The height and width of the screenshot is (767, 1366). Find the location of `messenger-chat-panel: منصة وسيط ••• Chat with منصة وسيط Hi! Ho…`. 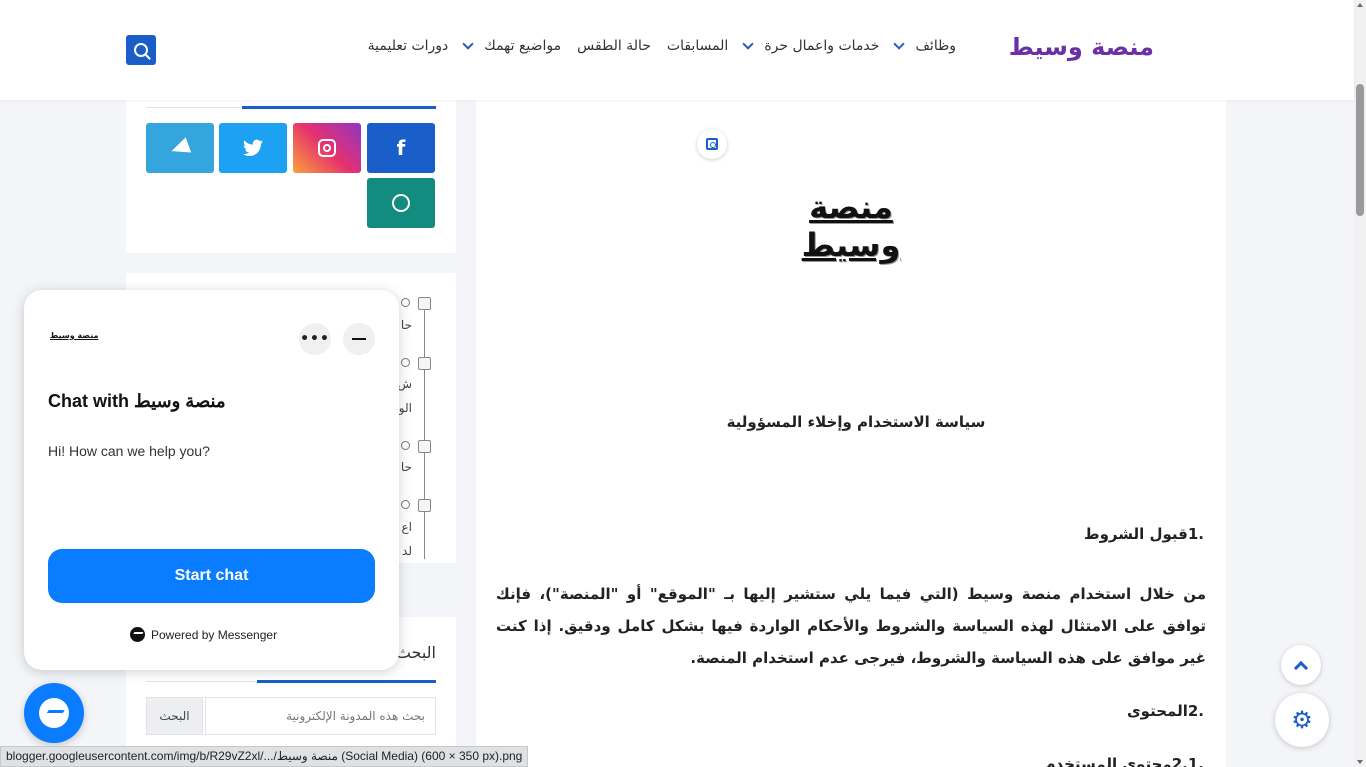

messenger-chat-panel: منصة وسيط ••• Chat with منصة وسيط Hi! Ho… is located at coordinates (211, 480).